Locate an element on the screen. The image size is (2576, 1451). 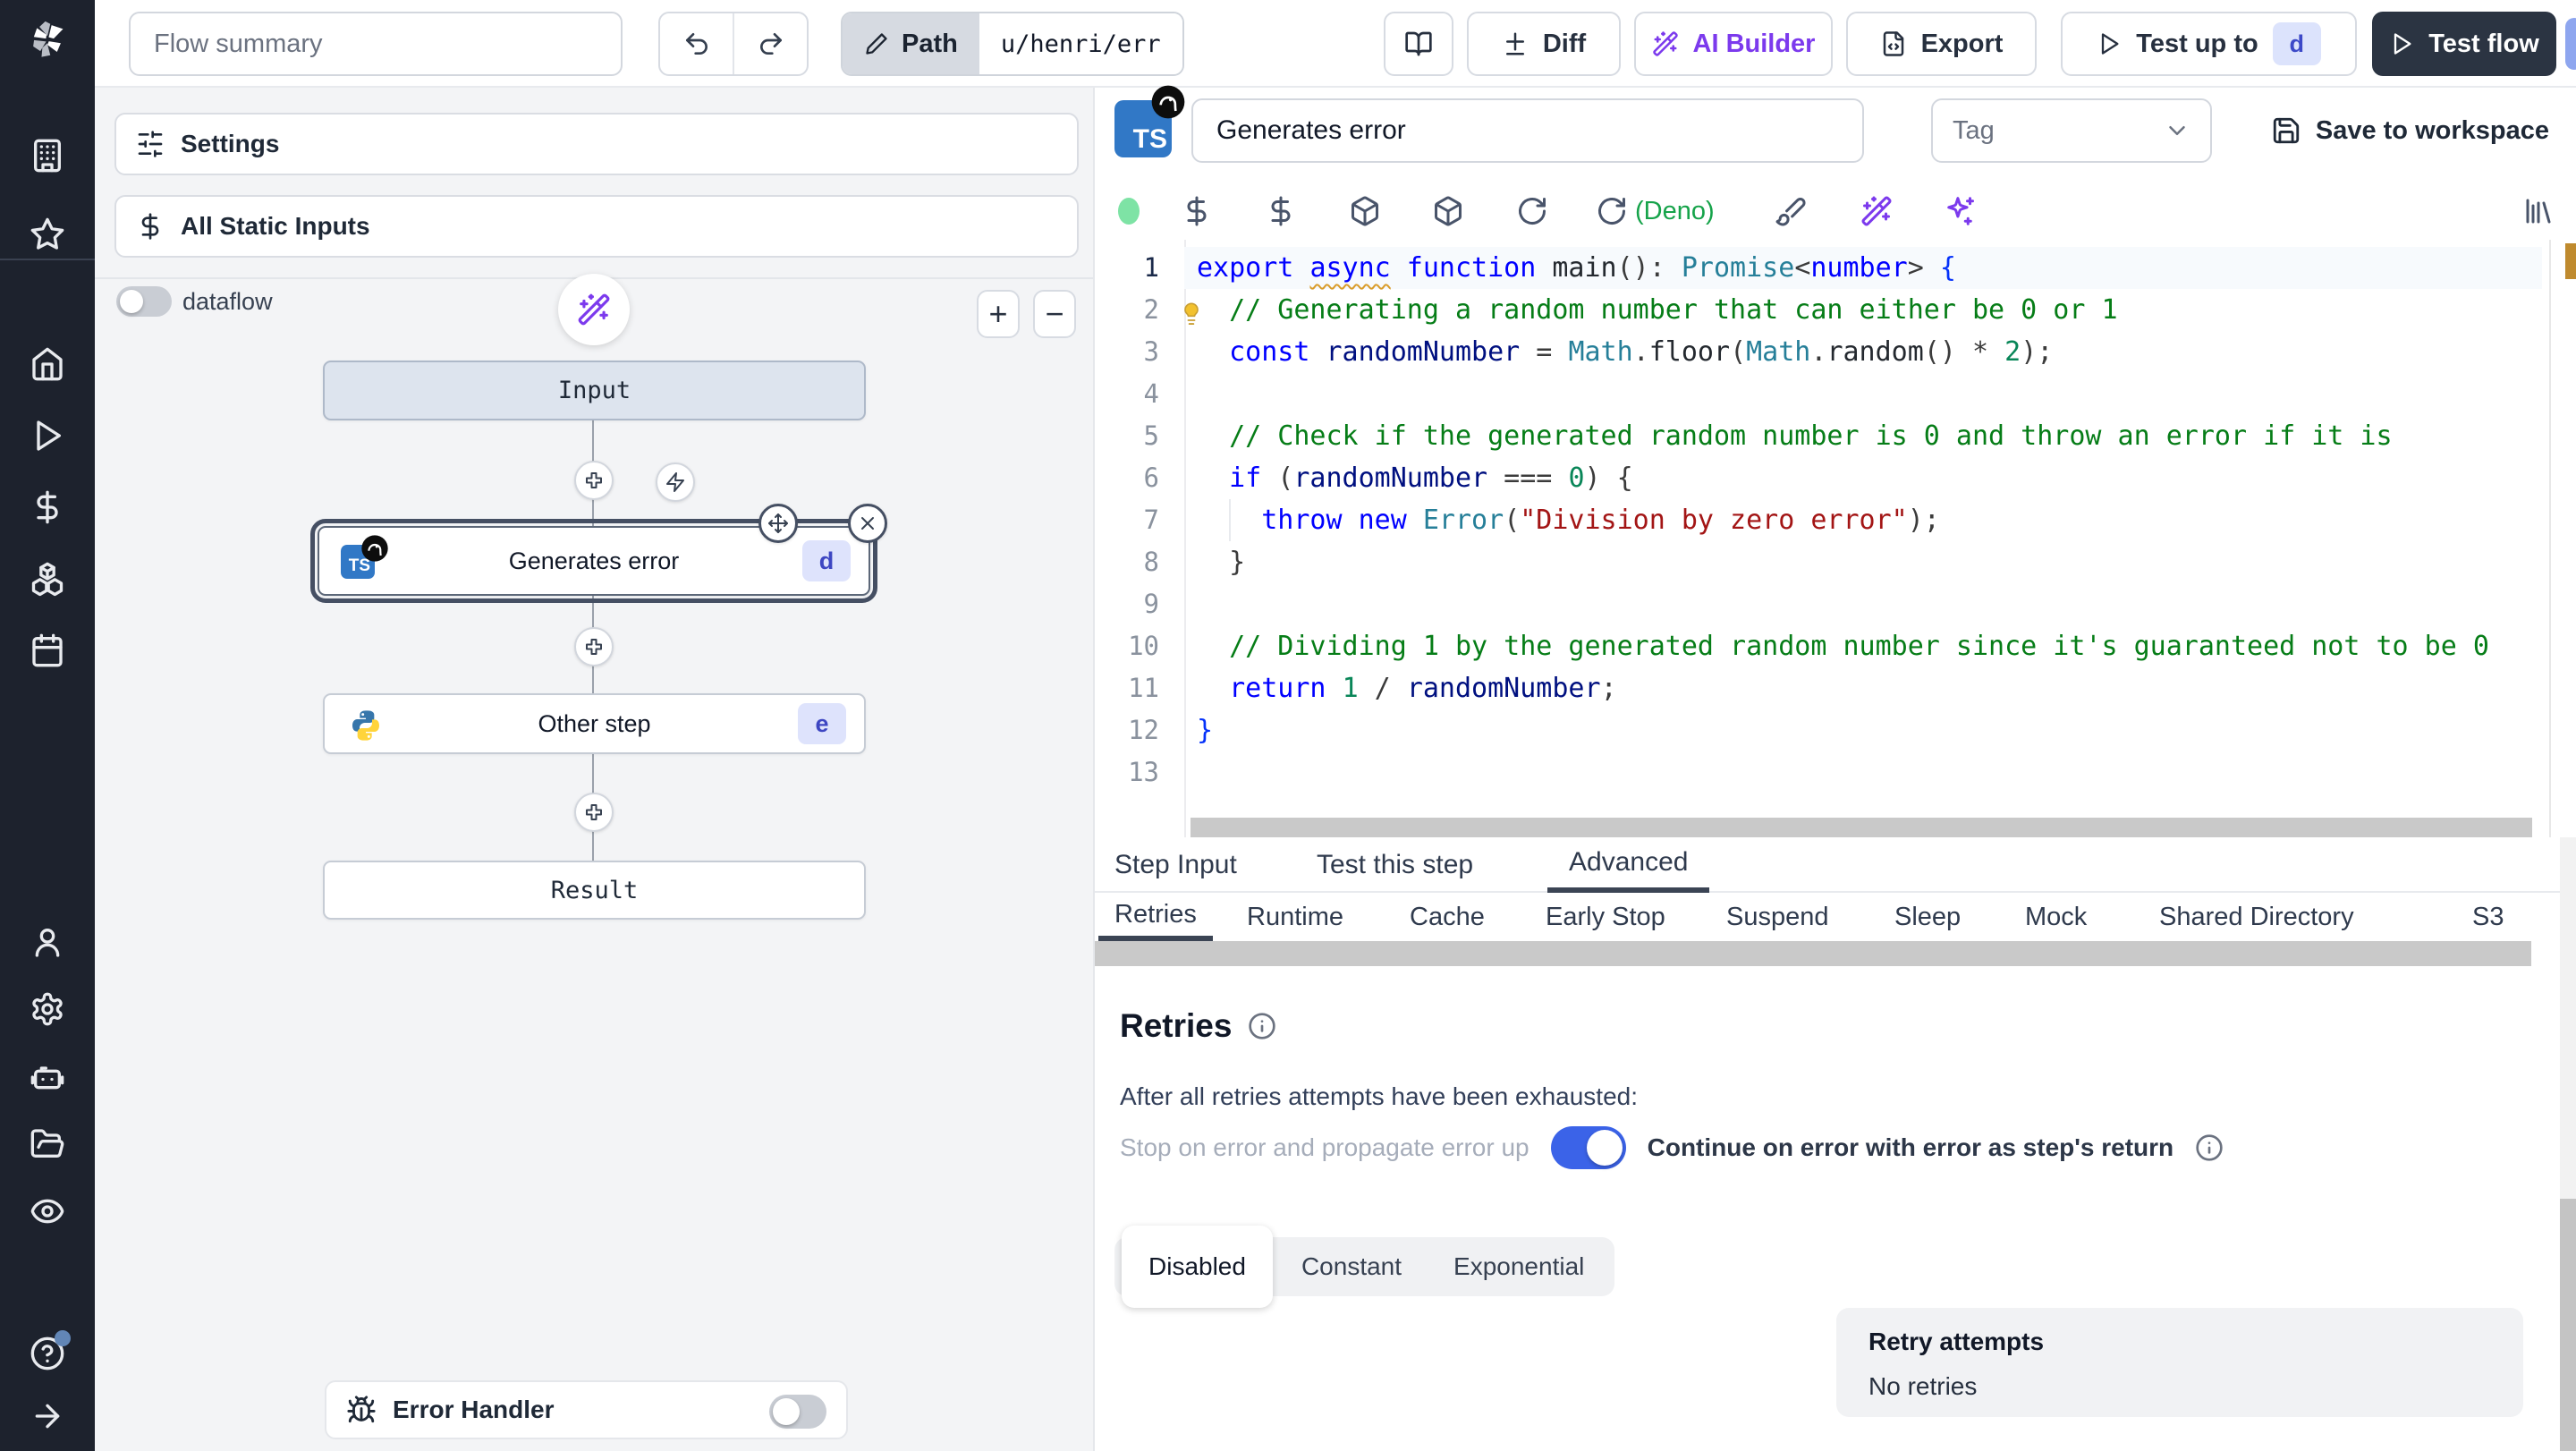
retry-attempts-title: Retry attempts is located at coordinates (1956, 1341).